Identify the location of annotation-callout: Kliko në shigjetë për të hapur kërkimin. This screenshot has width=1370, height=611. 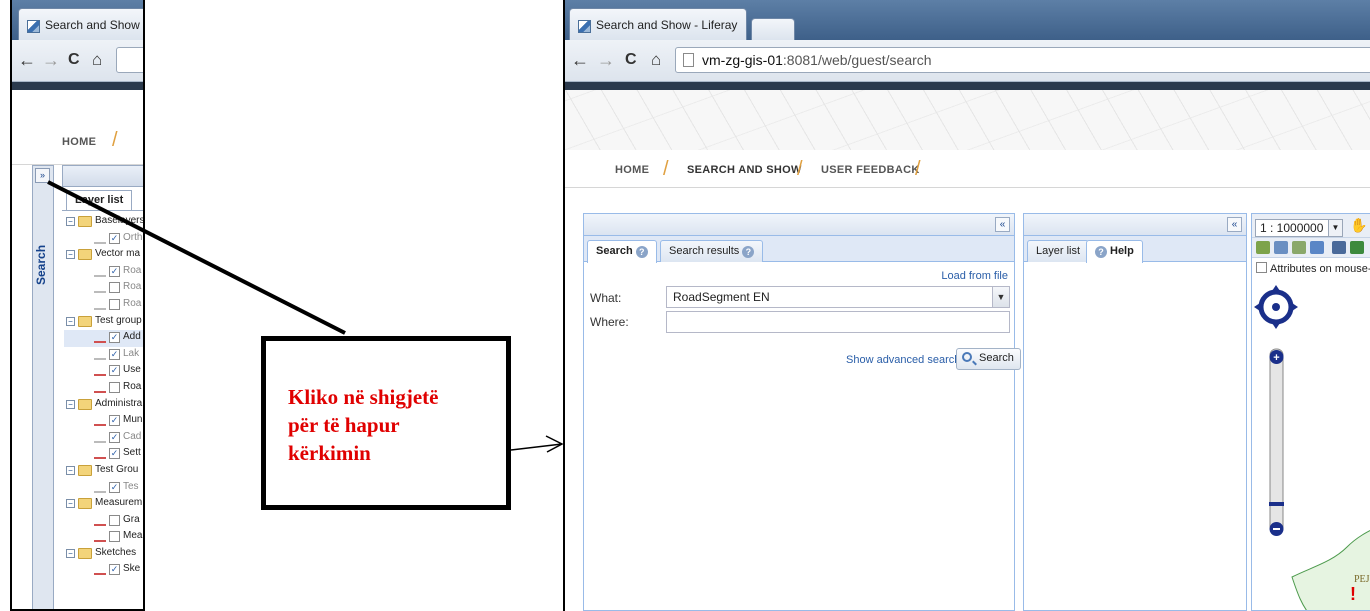
(386, 423).